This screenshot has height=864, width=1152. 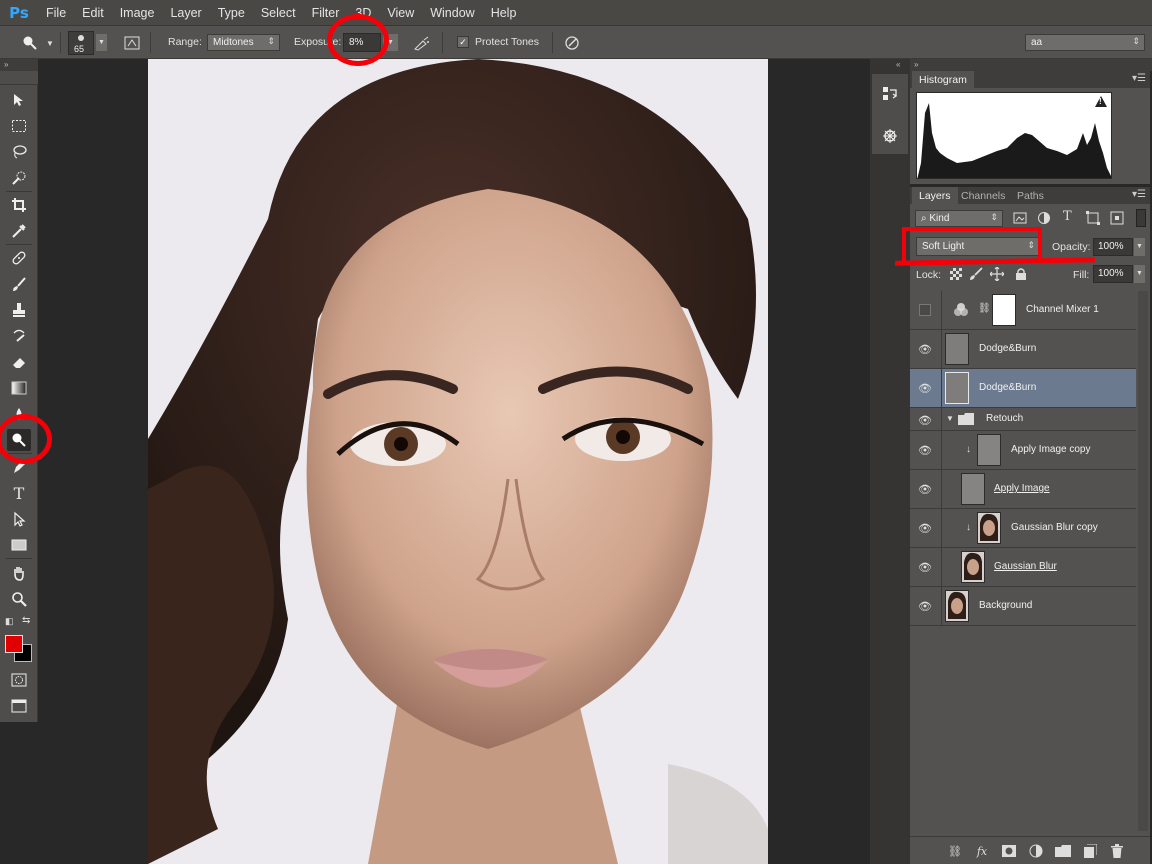 I want to click on lock-image-icon, so click(x=976, y=274).